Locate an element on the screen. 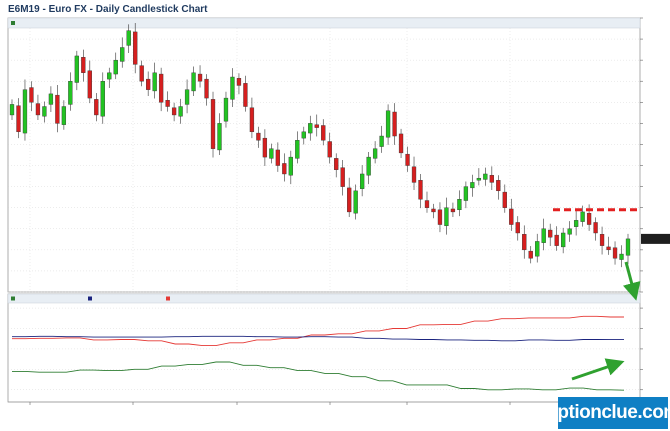 The image size is (670, 431). last-price-box is located at coordinates (655, 238).